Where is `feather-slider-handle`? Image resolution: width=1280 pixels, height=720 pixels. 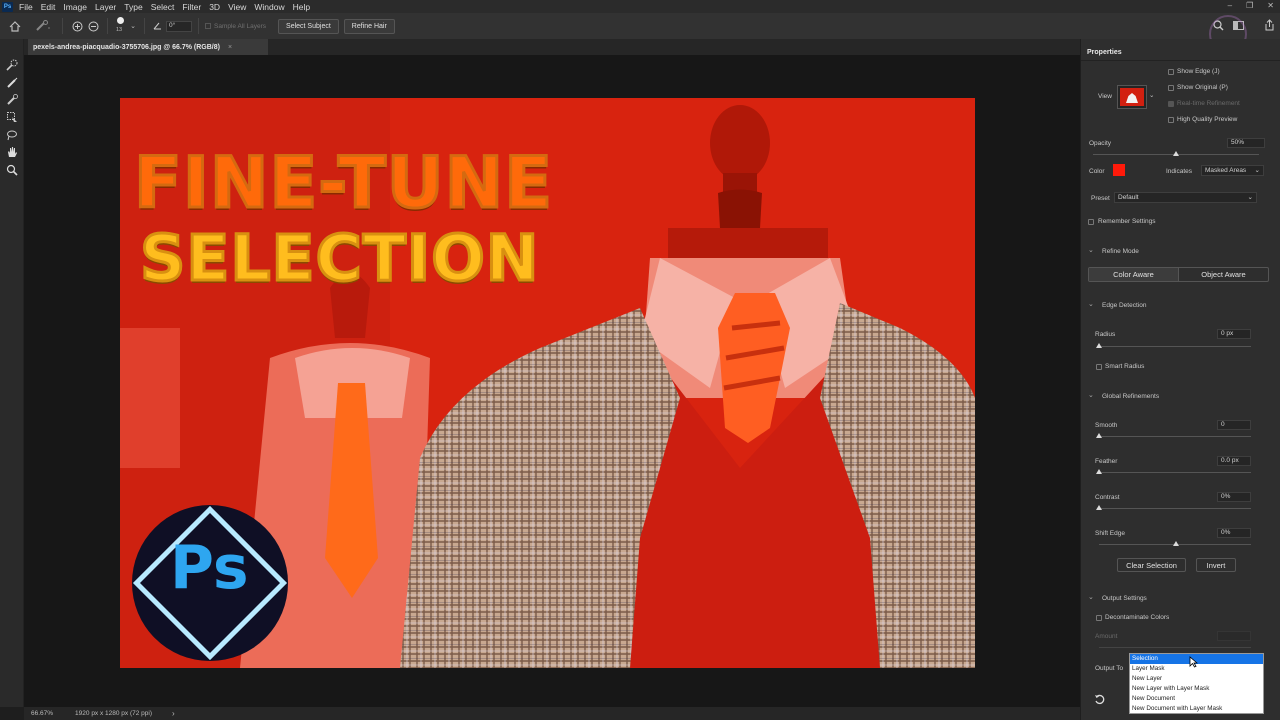 feather-slider-handle is located at coordinates (1099, 471).